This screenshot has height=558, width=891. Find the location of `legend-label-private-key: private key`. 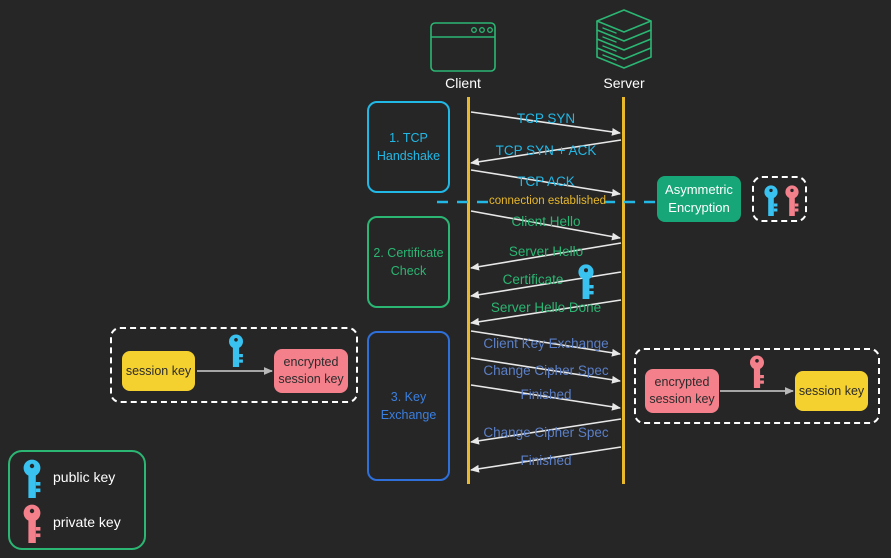

legend-label-private-key: private key is located at coordinates (87, 522).